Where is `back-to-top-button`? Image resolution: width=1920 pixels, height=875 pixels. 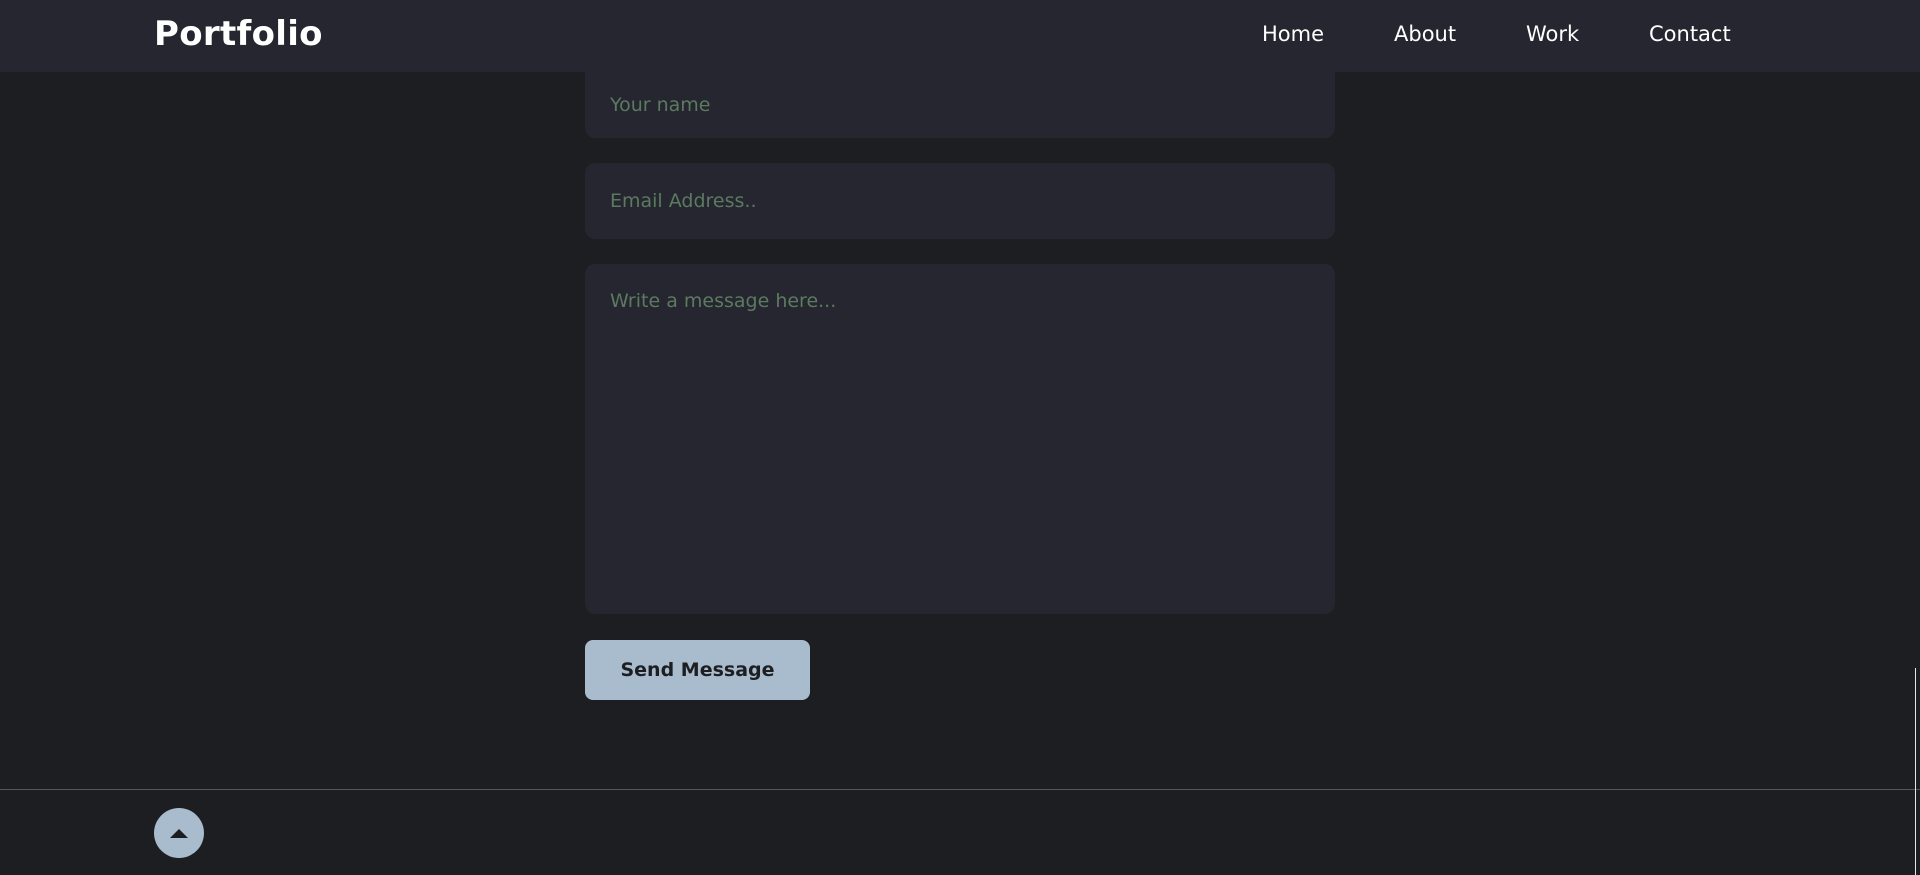 back-to-top-button is located at coordinates (179, 833).